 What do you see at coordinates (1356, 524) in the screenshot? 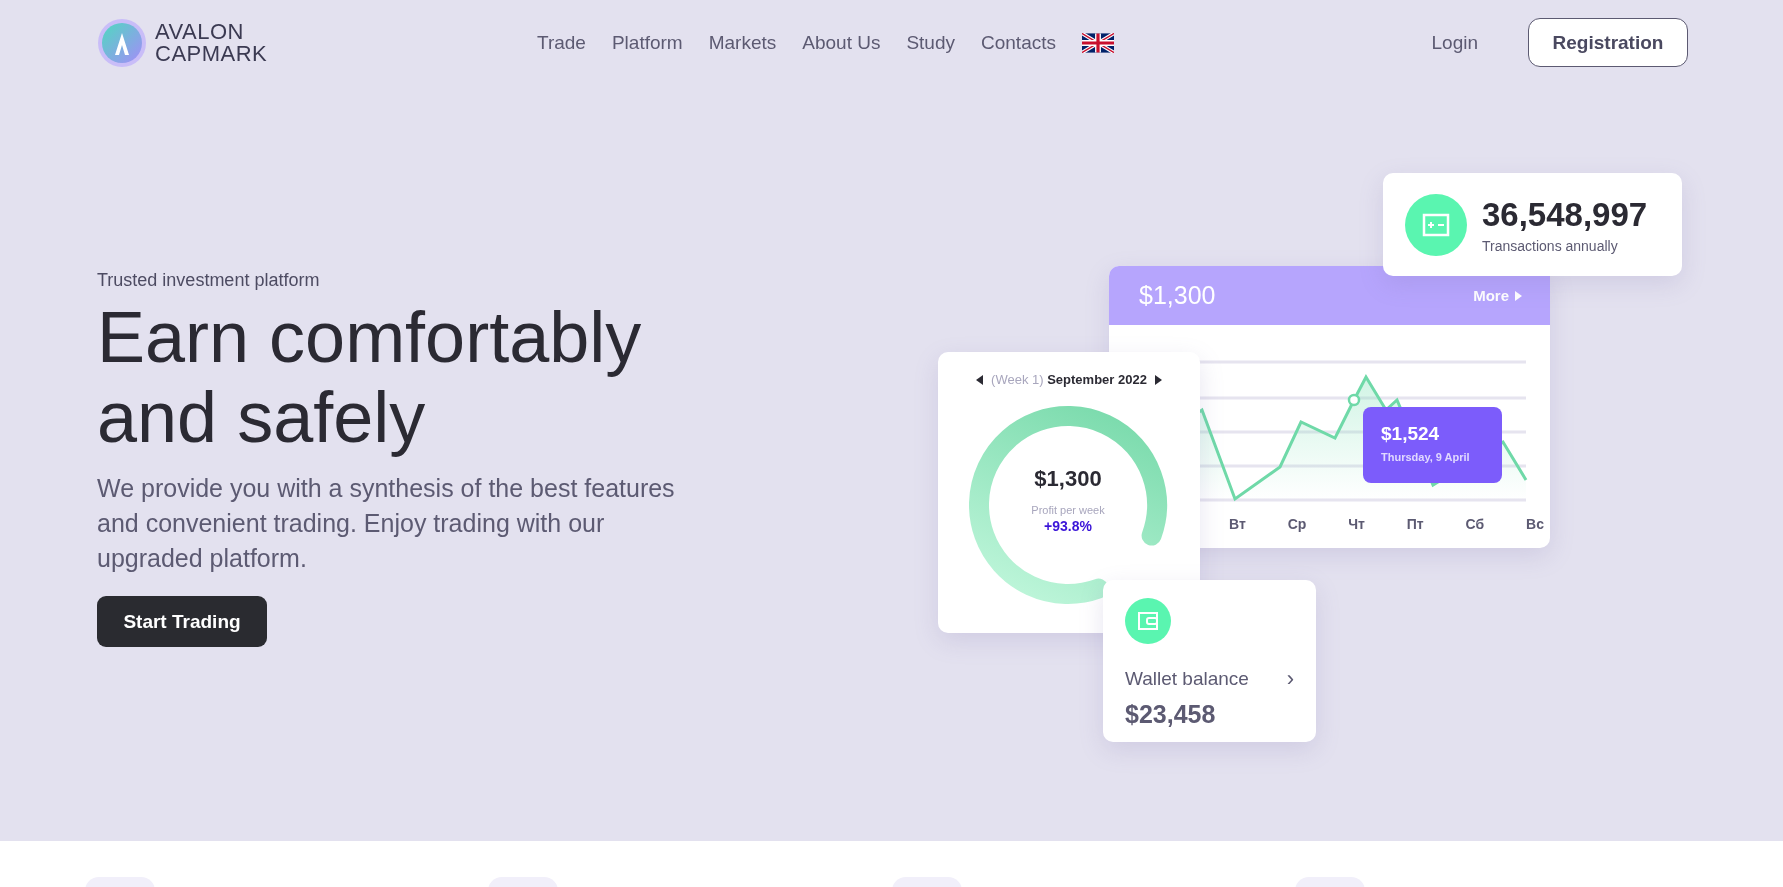
I see `day-label: Чт` at bounding box center [1356, 524].